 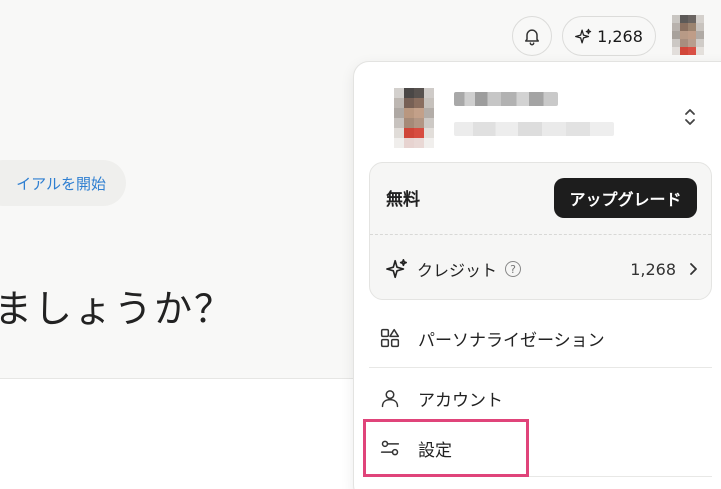 I want to click on credits-count: 1,268, so click(x=620, y=36).